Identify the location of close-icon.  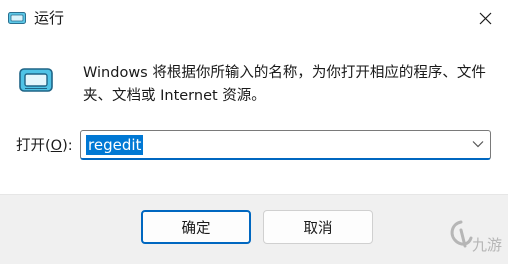
(485, 18).